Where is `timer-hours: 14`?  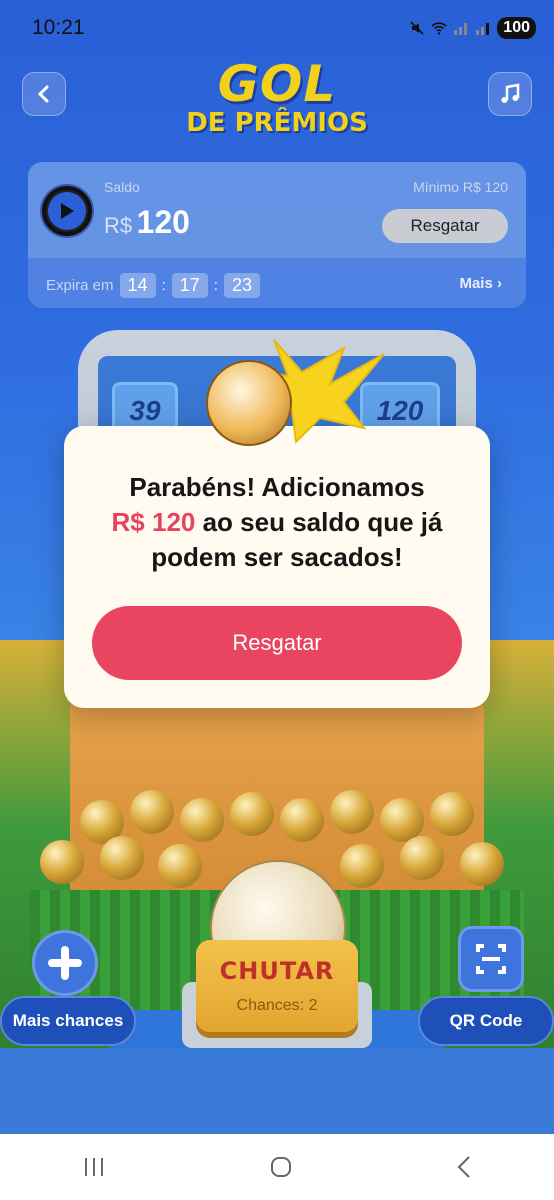
timer-hours: 14 is located at coordinates (137, 285).